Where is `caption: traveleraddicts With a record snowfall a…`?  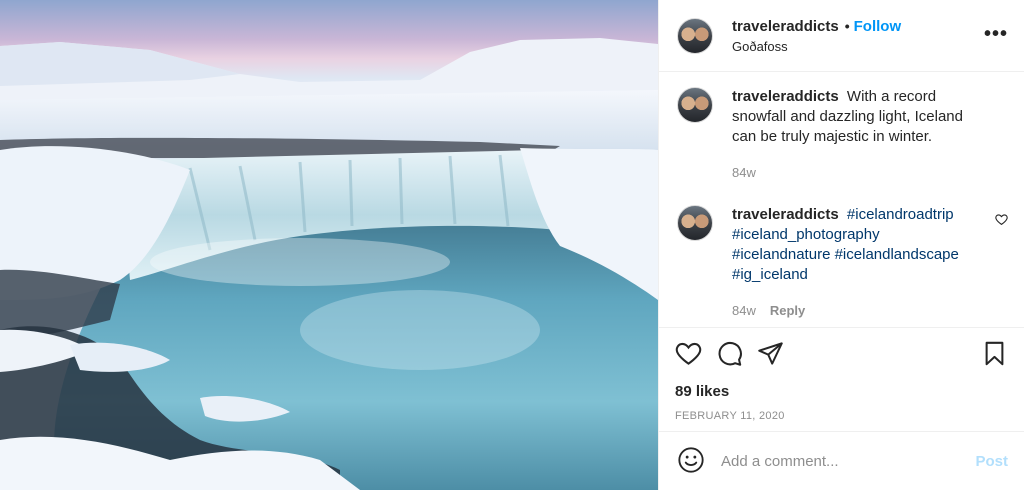 caption: traveleraddicts With a record snowfall a… is located at coordinates (842, 135).